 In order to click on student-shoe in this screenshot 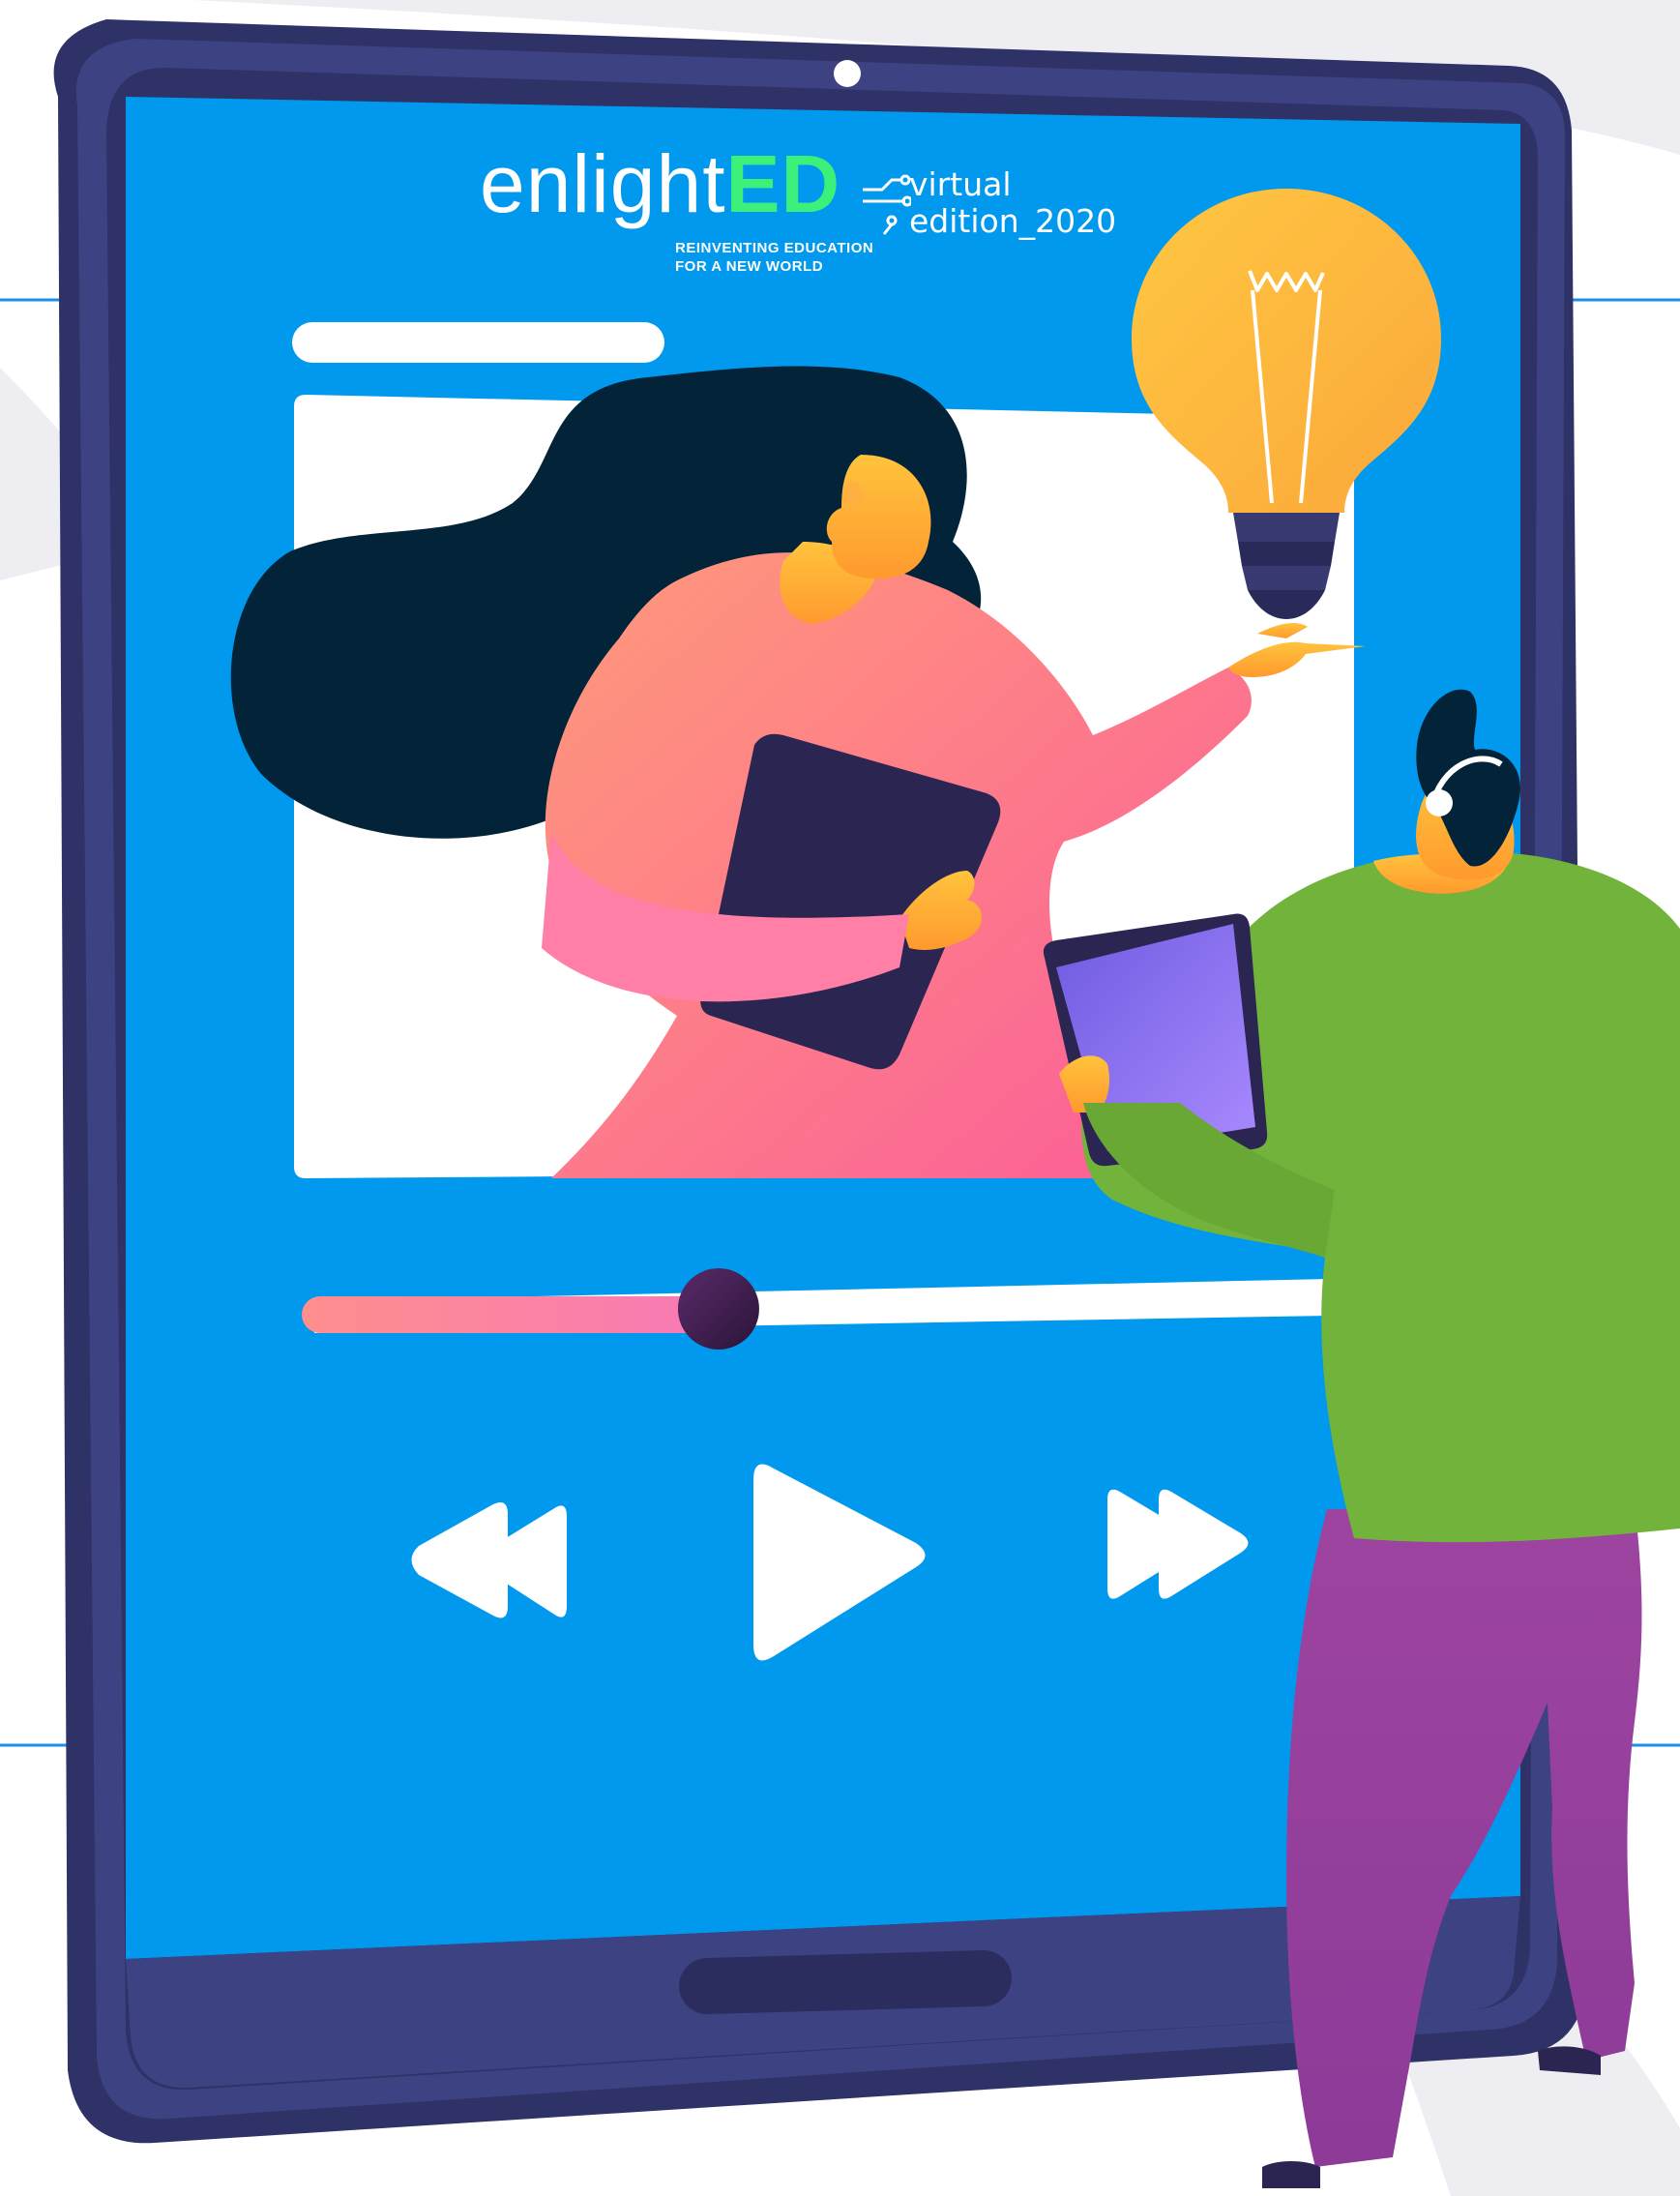, I will do `click(1291, 2174)`.